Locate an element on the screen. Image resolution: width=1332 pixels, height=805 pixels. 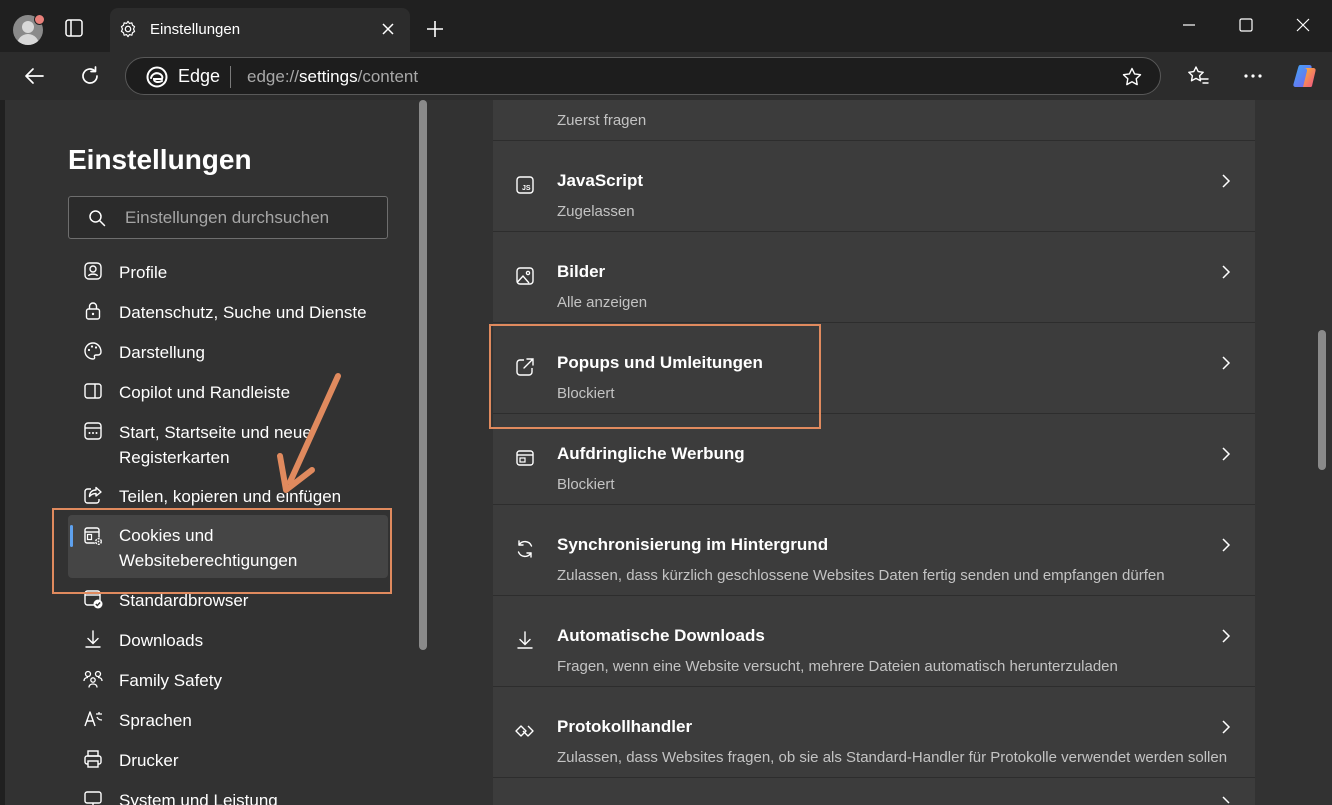
url-host: settings is located at coordinates (328, 76).